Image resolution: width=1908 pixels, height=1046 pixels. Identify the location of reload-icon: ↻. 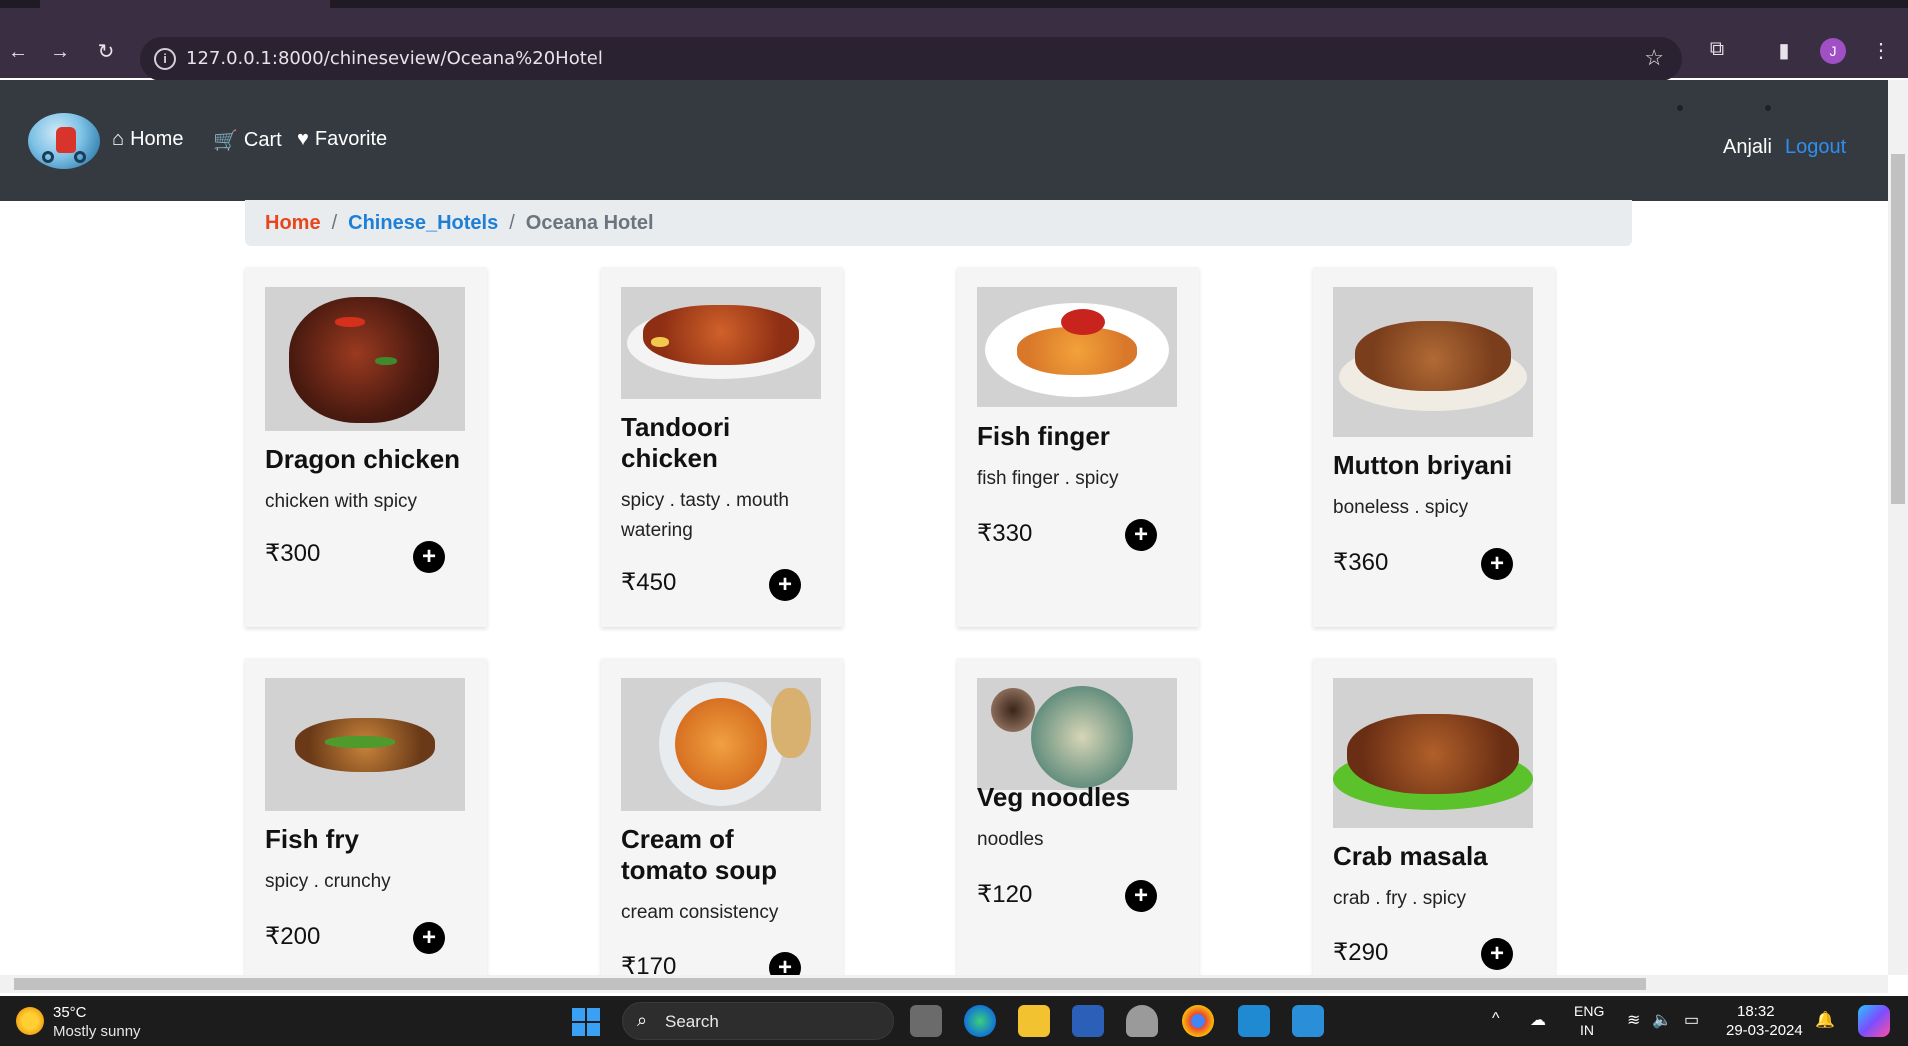
(106, 52).